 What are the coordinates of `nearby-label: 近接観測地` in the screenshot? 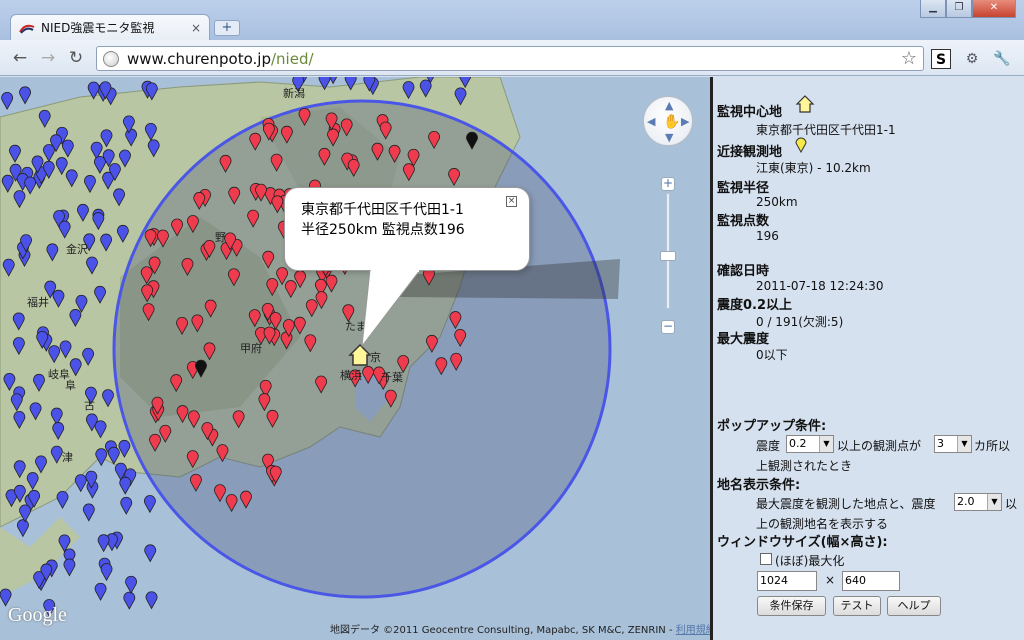 It's located at (750, 152).